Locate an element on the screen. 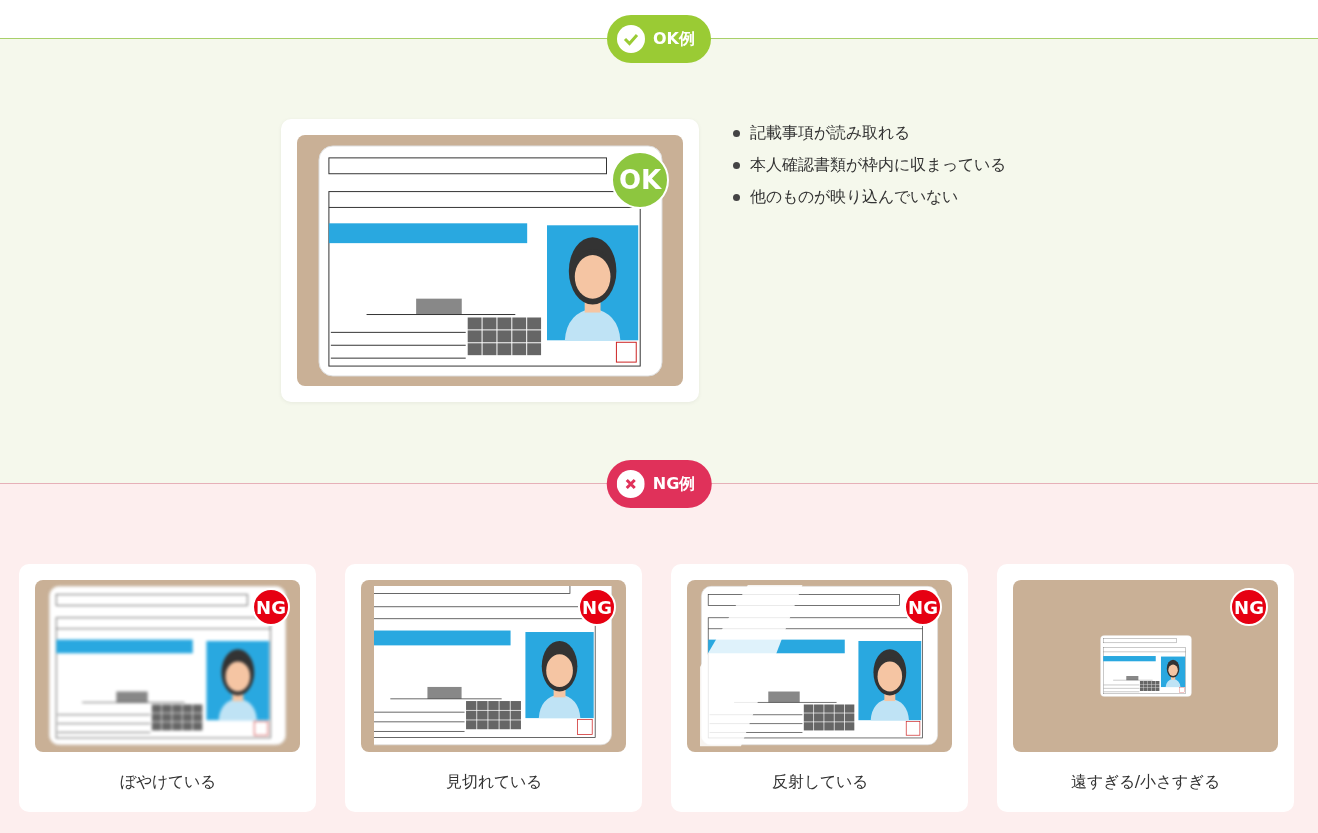  example-caption: 見切れている is located at coordinates (493, 782).